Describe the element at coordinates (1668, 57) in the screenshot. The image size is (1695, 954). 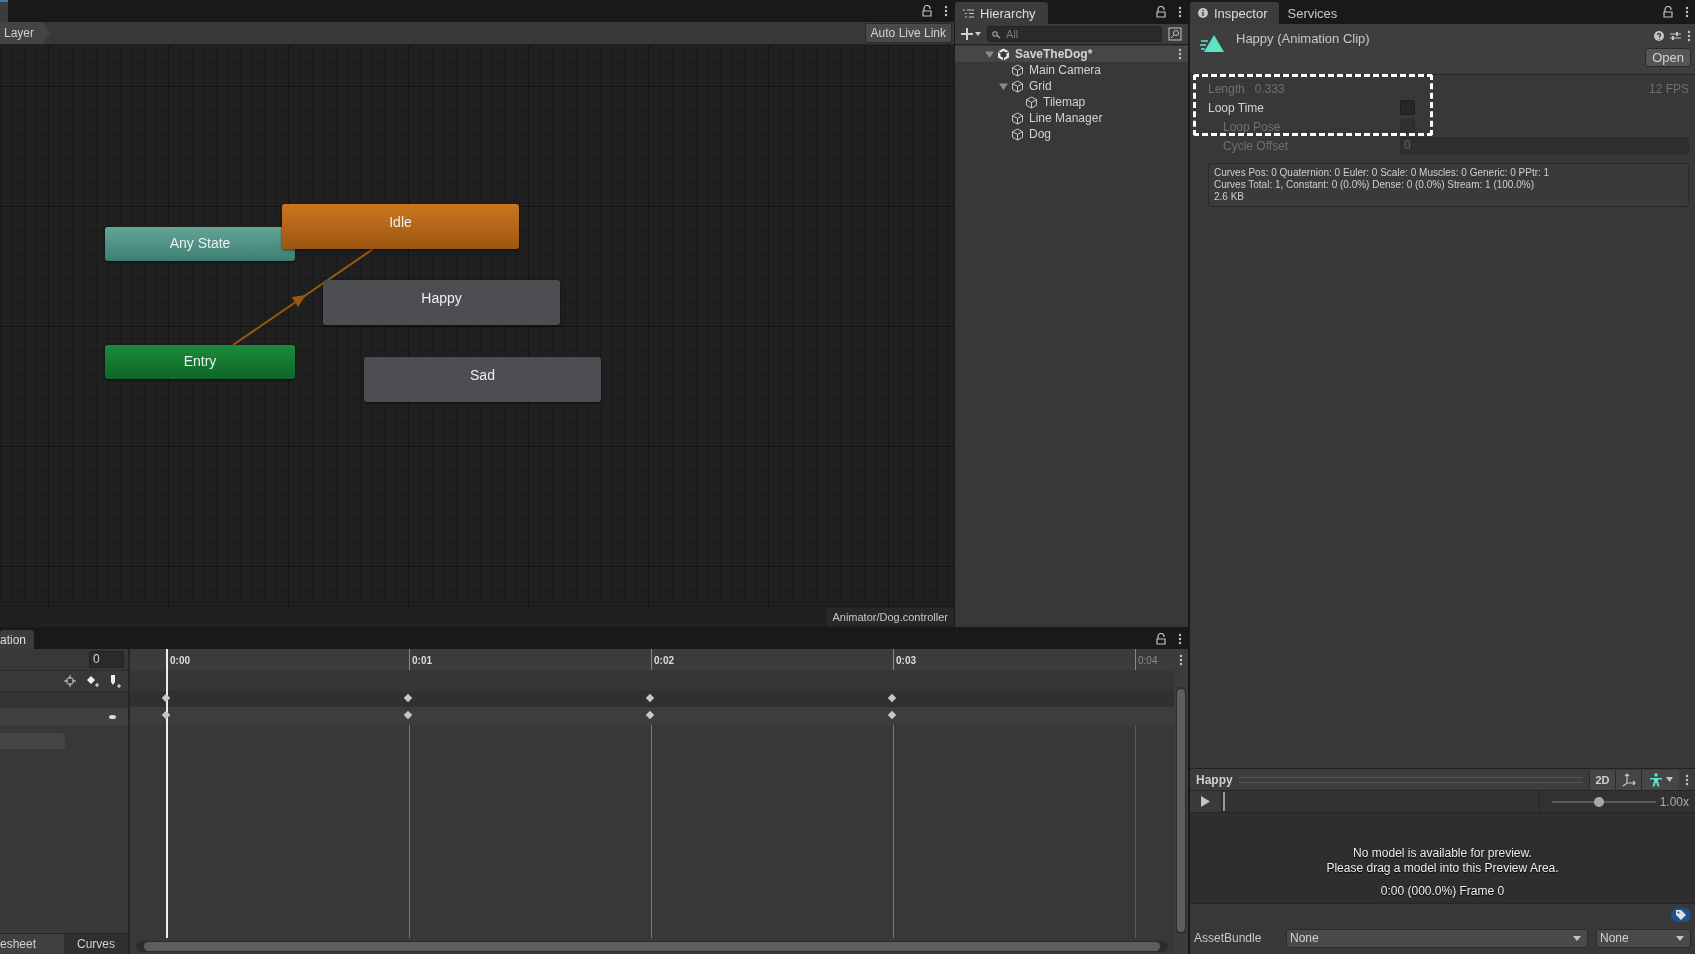
I see `open-button: Open` at that location.